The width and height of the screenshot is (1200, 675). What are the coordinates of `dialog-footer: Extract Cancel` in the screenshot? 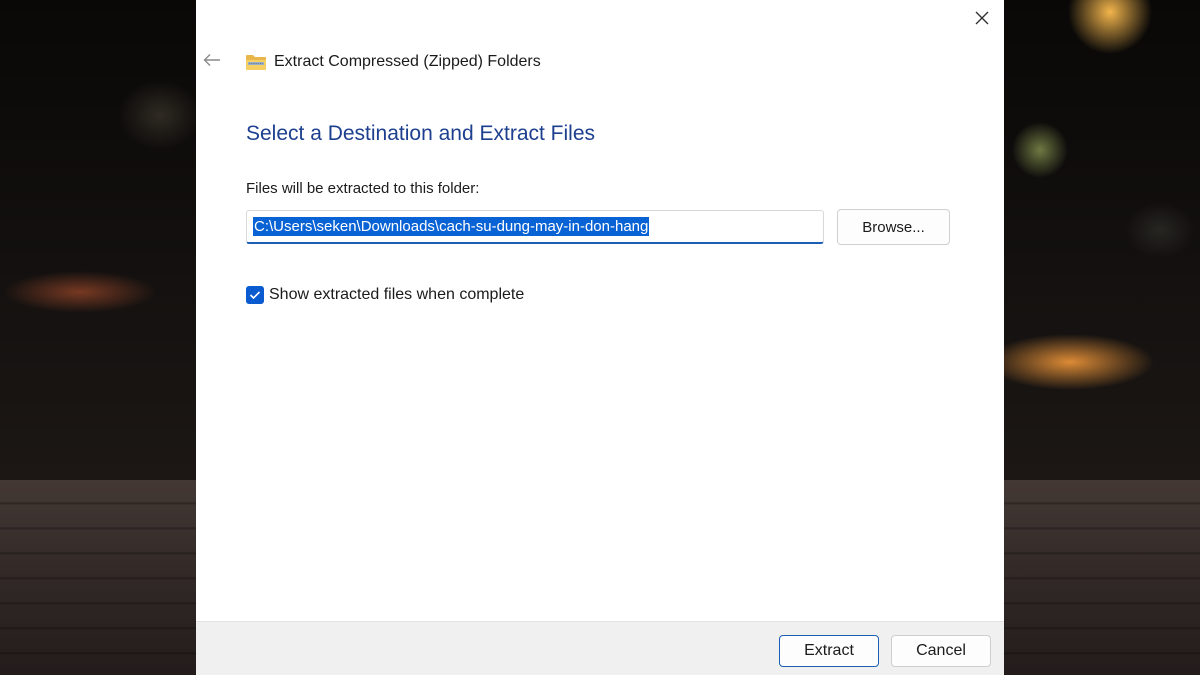 It's located at (600, 648).